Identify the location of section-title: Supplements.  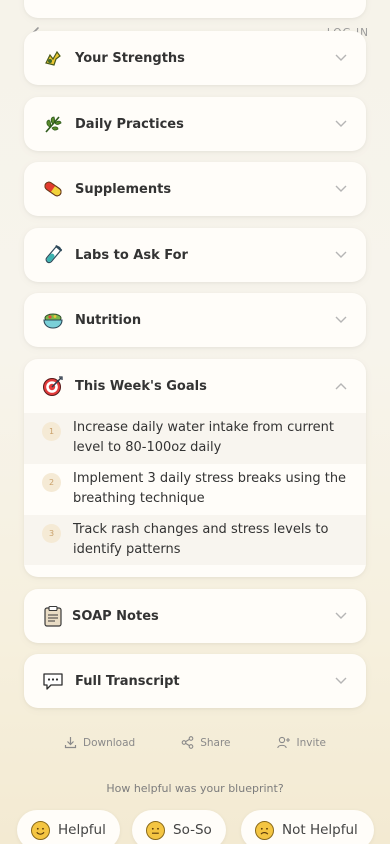
(123, 189).